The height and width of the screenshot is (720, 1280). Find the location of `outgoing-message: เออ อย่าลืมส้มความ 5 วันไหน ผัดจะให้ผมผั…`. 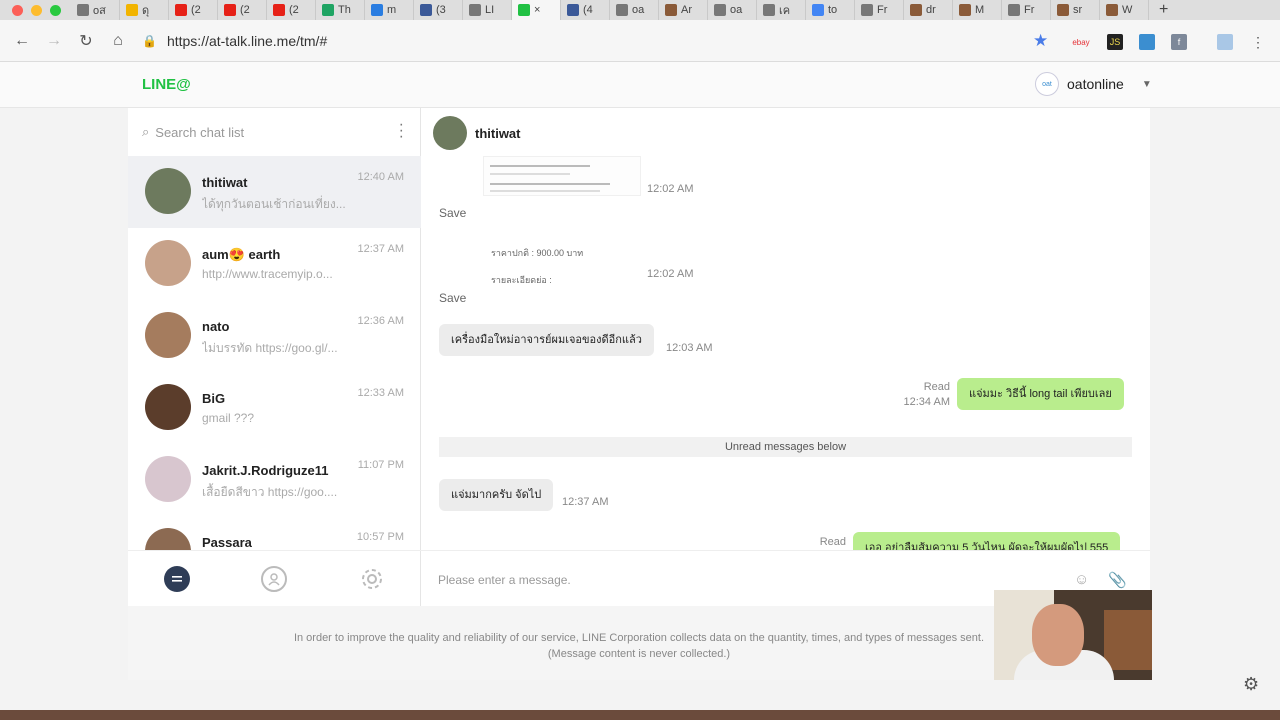

outgoing-message: เออ อย่าลืมส้มความ 5 วันไหน ผัดจะให้ผมผั… is located at coordinates (987, 541).